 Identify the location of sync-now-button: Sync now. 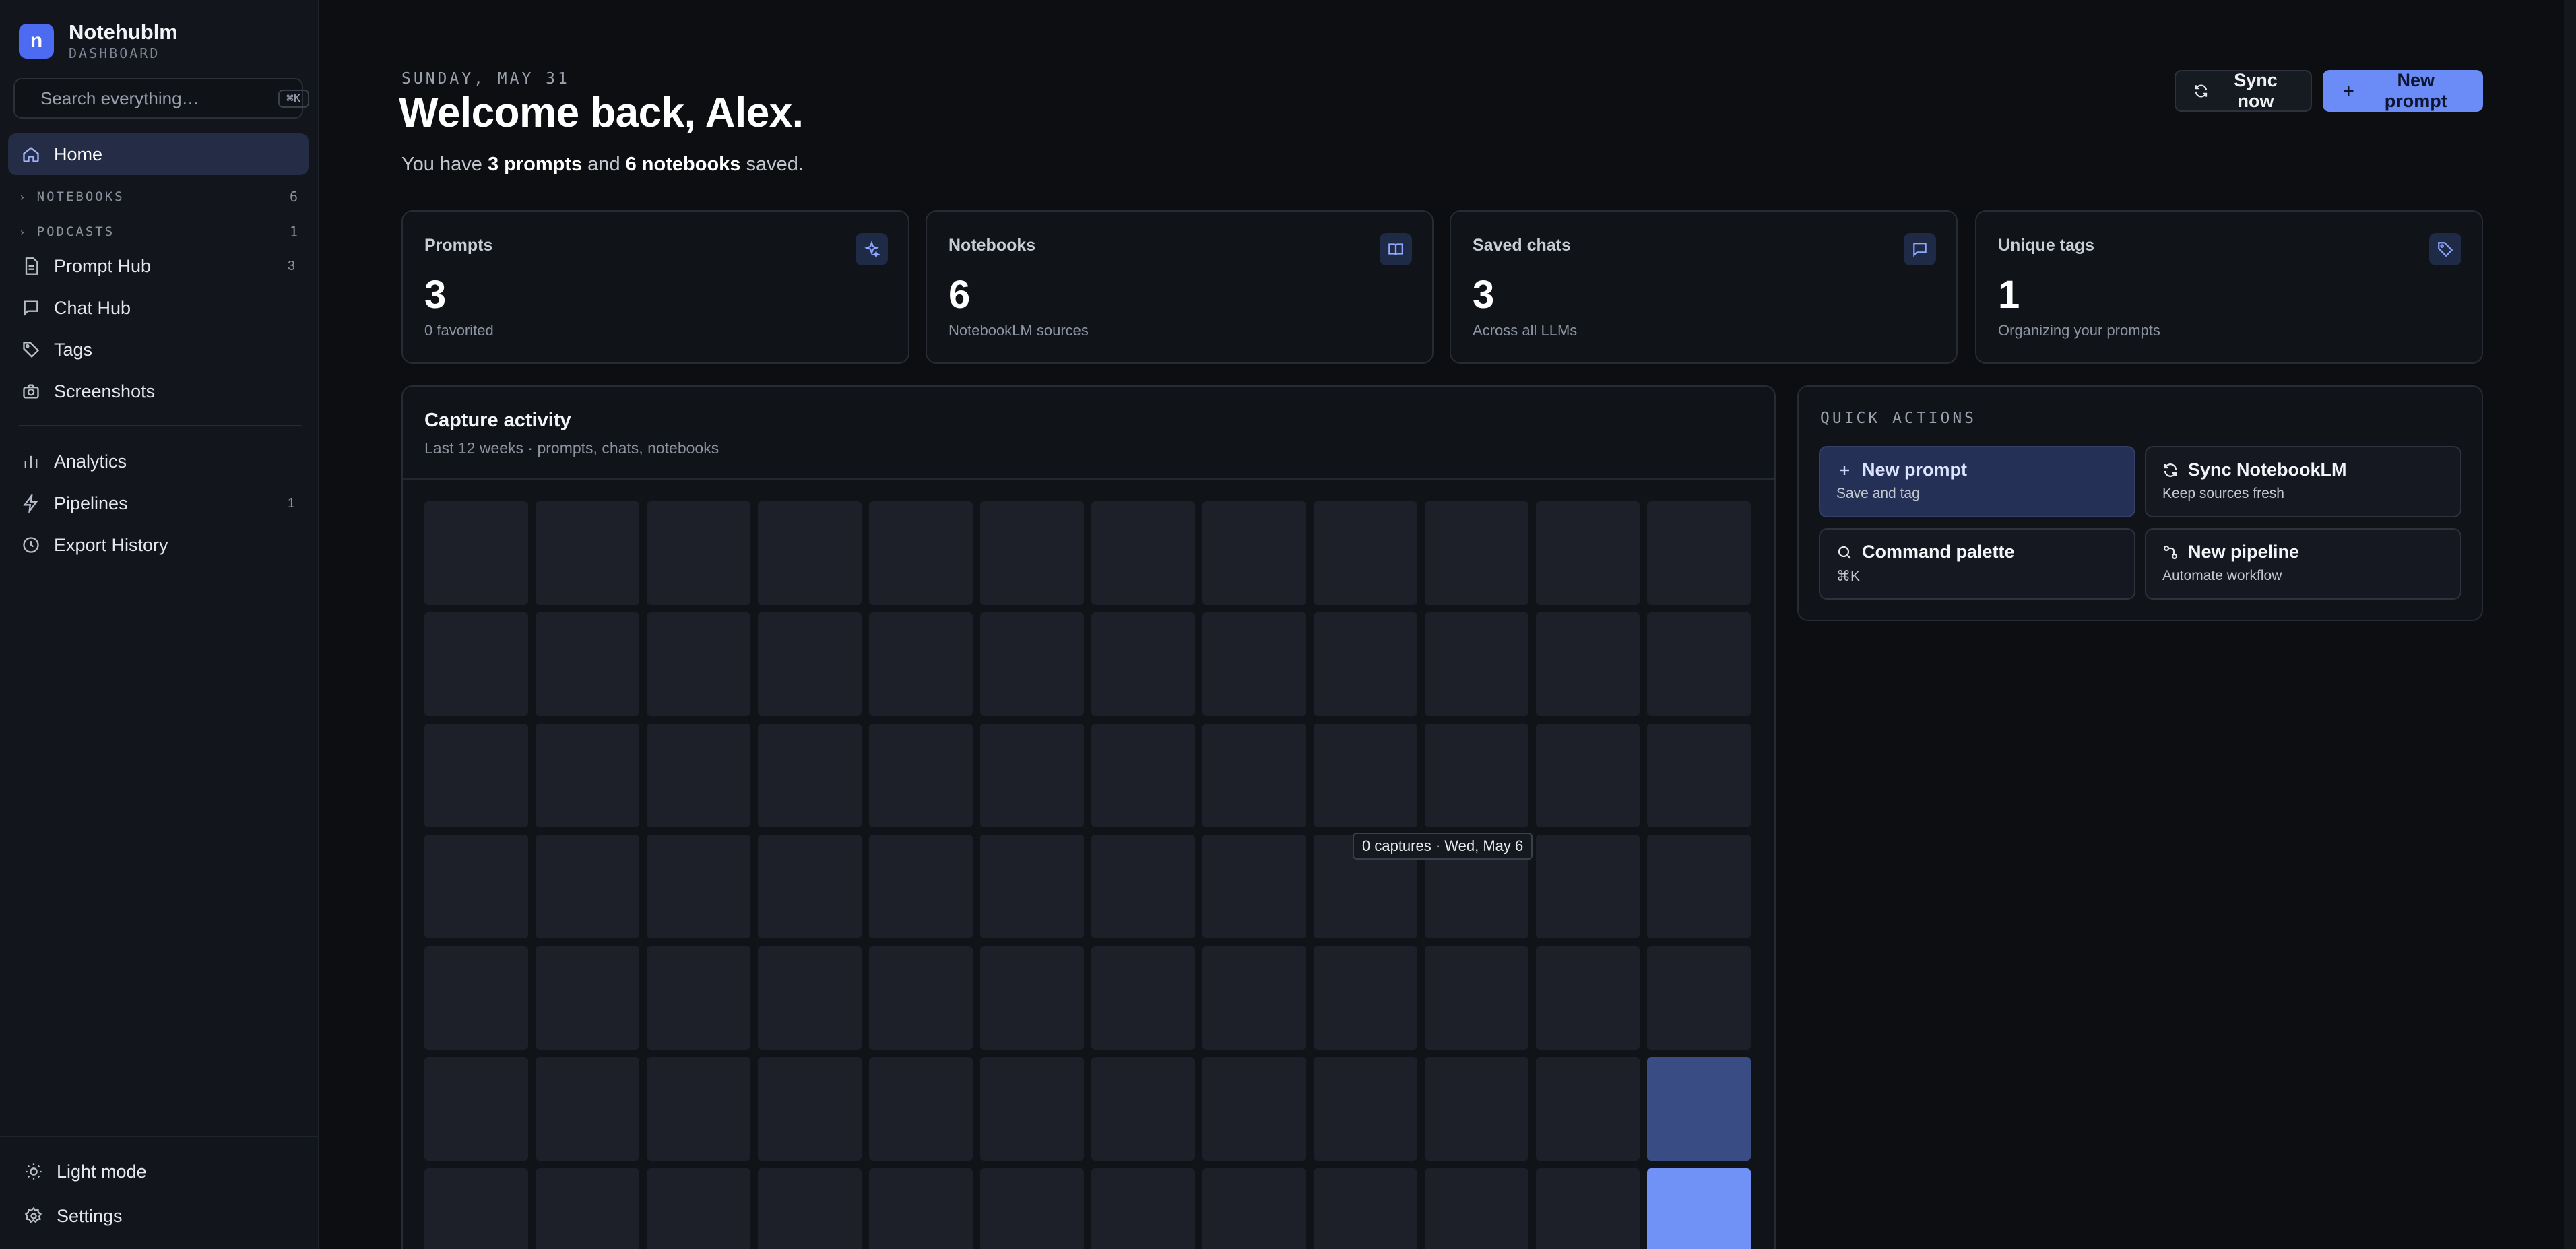
(2243, 91).